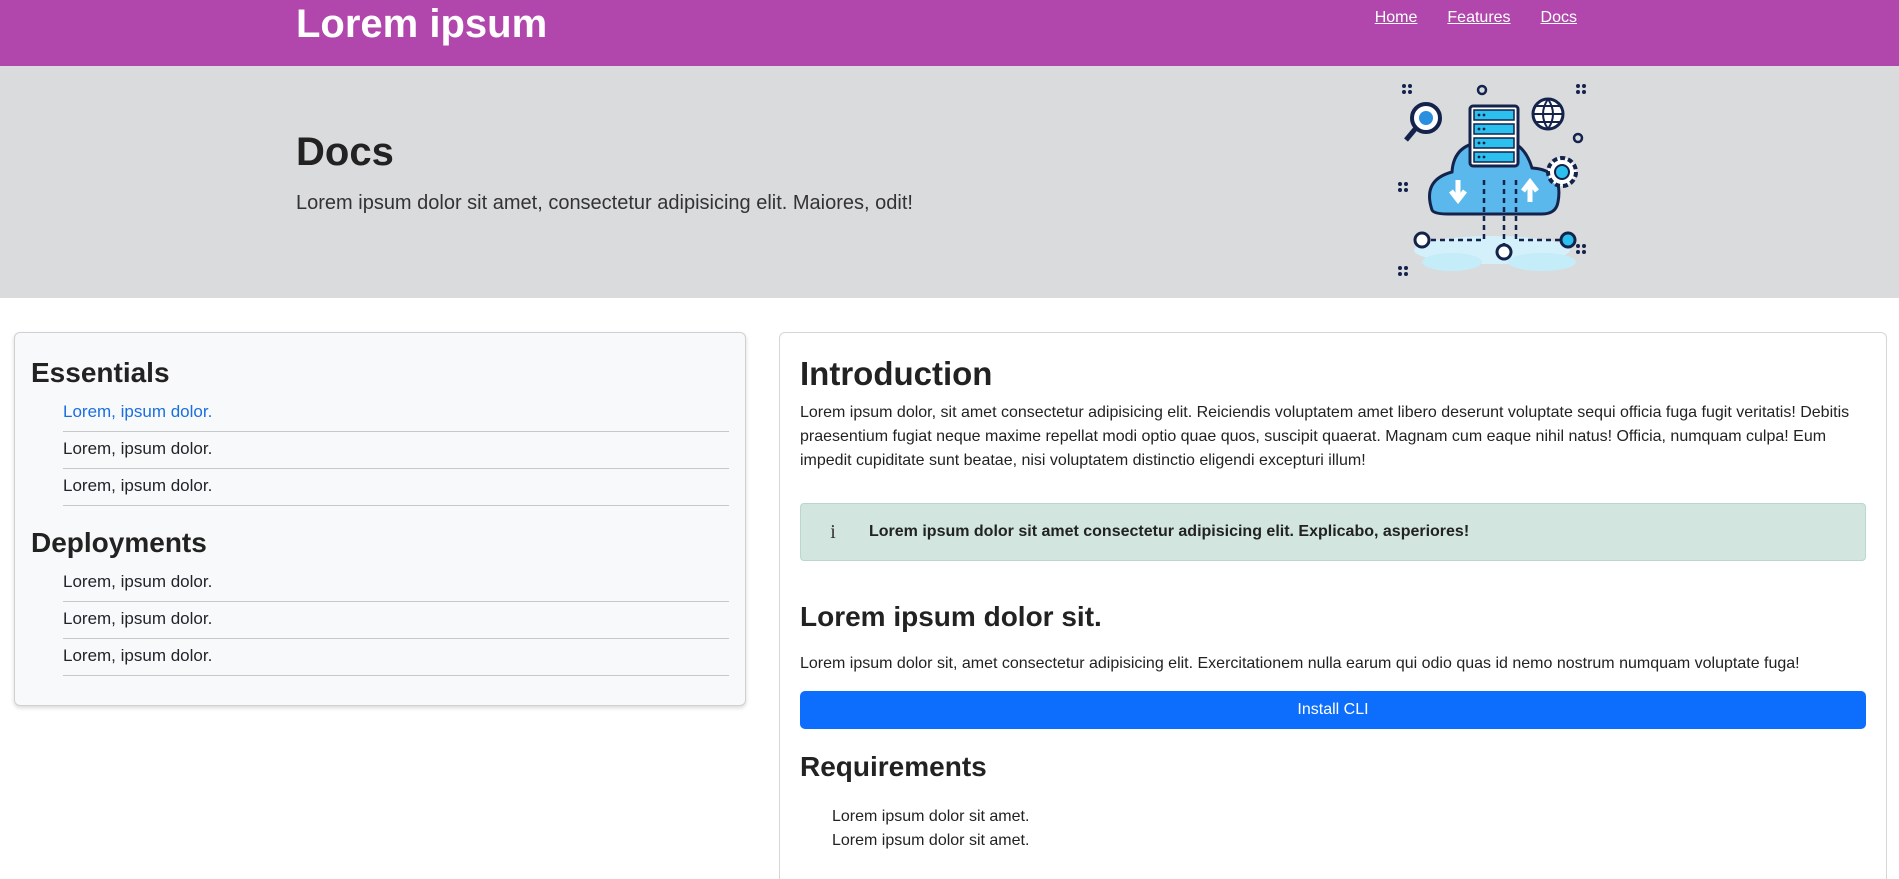 This screenshot has height=879, width=1899. I want to click on section-title: Lorem ipsum dolor sit., so click(951, 616).